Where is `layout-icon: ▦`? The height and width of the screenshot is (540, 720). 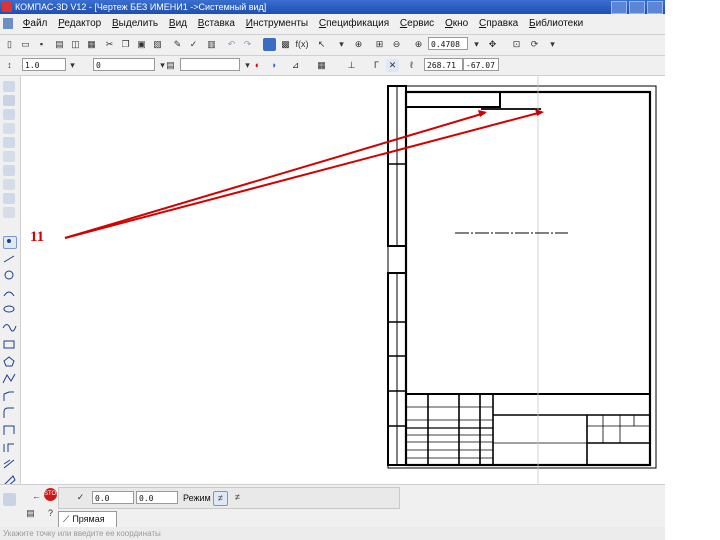 layout-icon: ▦ is located at coordinates (91, 44).